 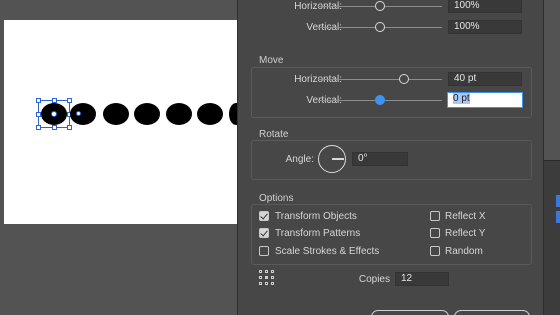 What do you see at coordinates (380, 159) in the screenshot?
I see `rotate-angle-field: 0°` at bounding box center [380, 159].